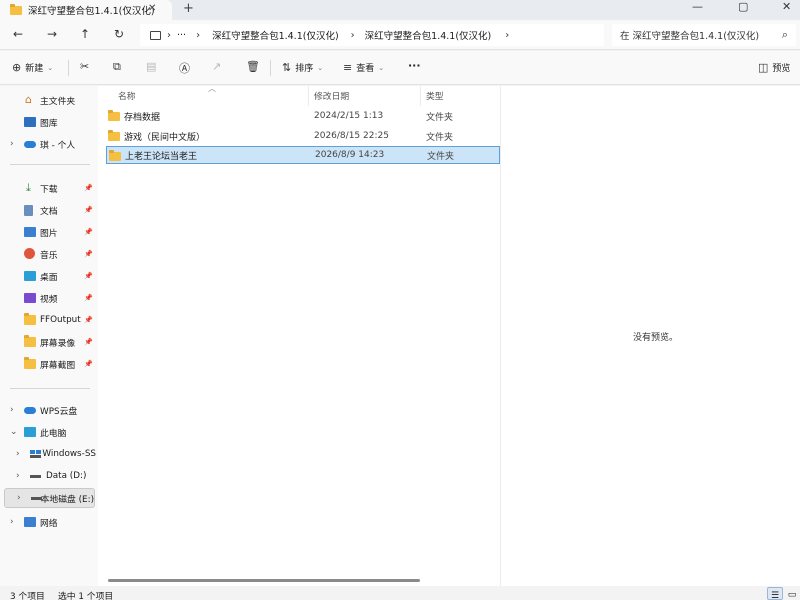 This screenshot has width=800, height=600. What do you see at coordinates (48, 454) in the screenshot?
I see `sidebar-item-windows-drive: › Windows-SS` at bounding box center [48, 454].